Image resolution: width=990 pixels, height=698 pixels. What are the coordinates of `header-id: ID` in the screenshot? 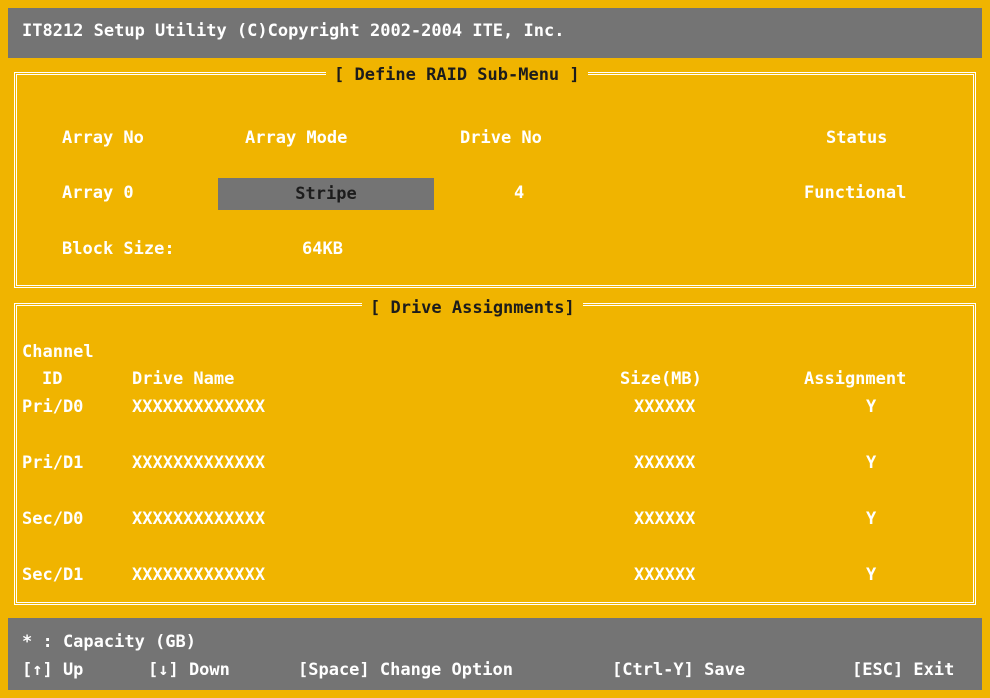 It's located at (52, 379).